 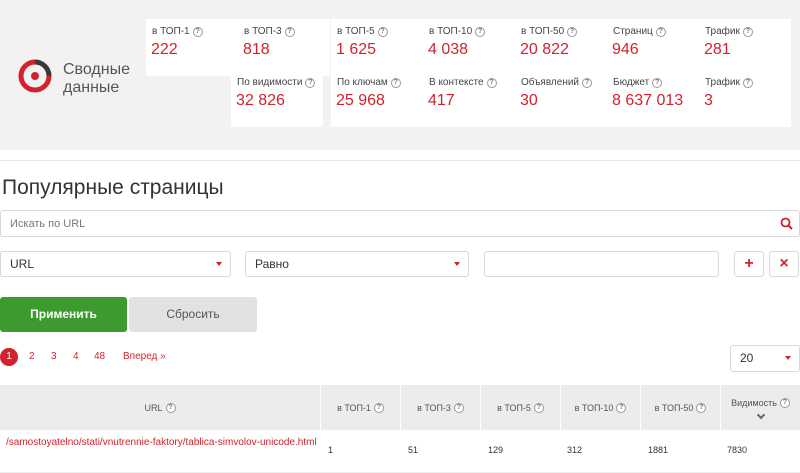 I want to click on stat-card-keywords: По ключам? 25 968, so click(x=377, y=98).